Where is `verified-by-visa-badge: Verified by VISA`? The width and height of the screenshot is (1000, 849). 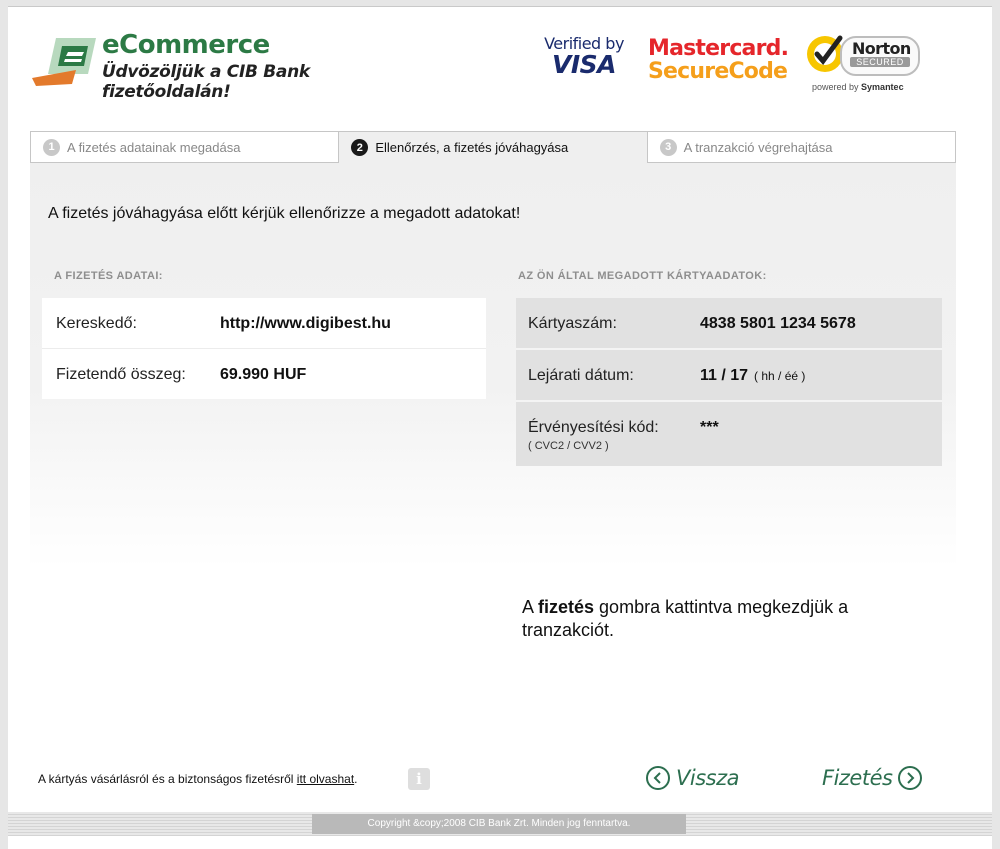 verified-by-visa-badge: Verified by VISA is located at coordinates (584, 56).